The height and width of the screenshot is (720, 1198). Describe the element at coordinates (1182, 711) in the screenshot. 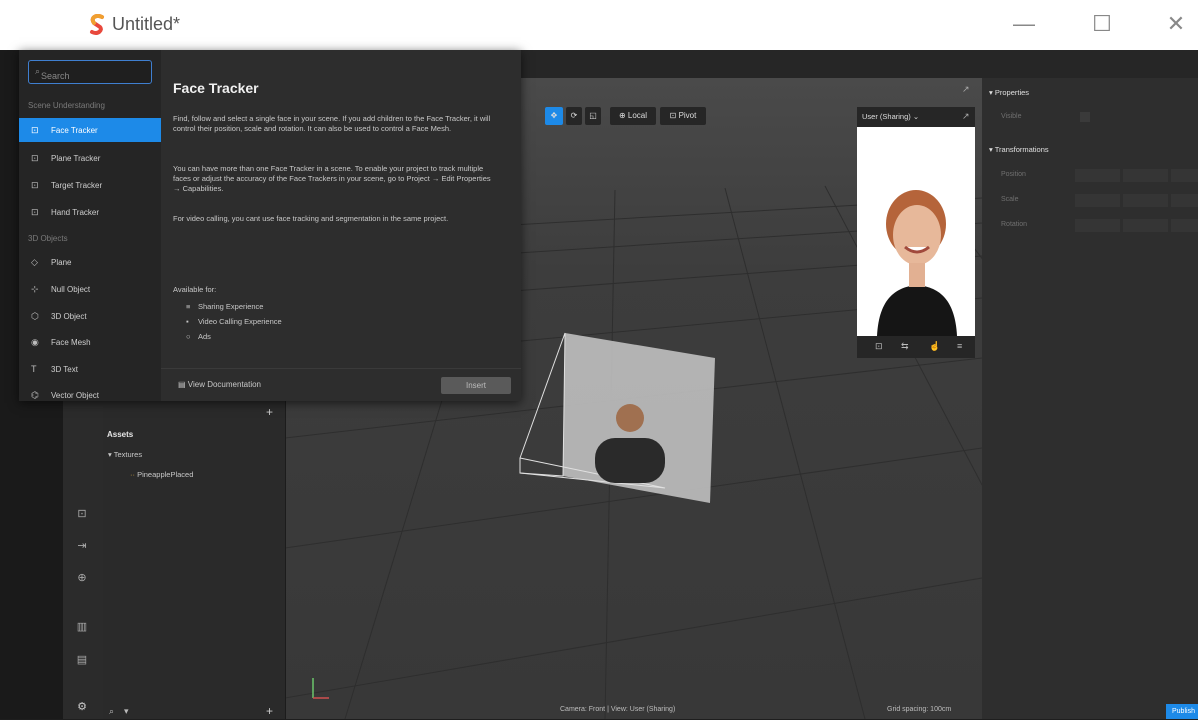

I see `publish-button: Publish` at that location.